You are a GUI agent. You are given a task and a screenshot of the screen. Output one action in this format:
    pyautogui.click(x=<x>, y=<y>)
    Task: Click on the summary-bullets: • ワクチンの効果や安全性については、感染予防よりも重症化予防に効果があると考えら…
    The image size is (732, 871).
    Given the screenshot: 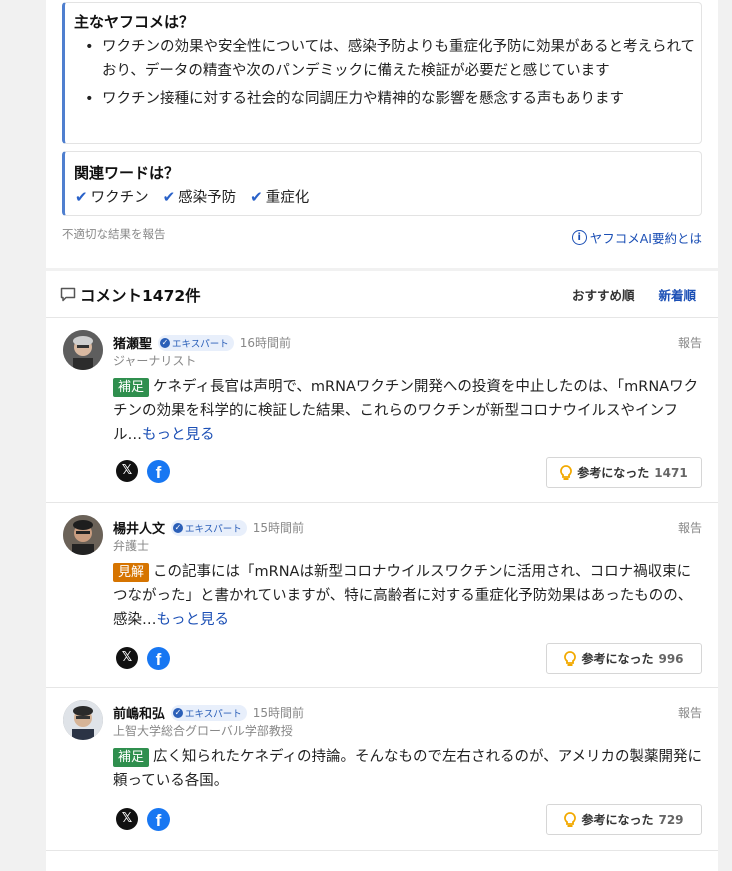 What is the action you would take?
    pyautogui.click(x=389, y=75)
    